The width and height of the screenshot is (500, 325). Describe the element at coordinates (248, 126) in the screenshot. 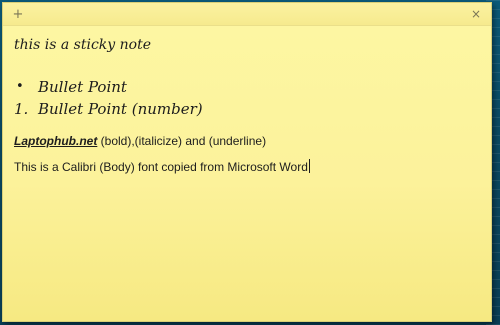

I see `blank-gap` at that location.